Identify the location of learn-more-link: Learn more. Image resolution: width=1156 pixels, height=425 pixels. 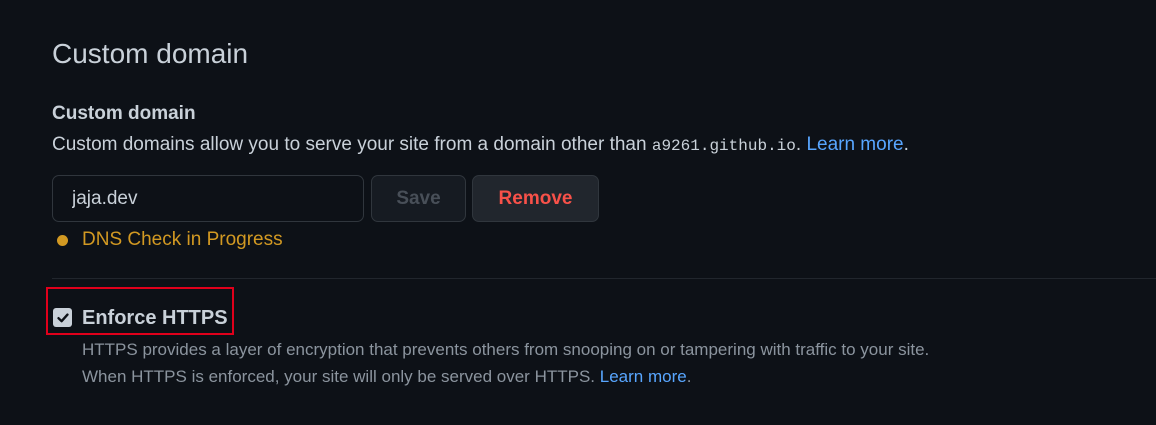
(854, 144).